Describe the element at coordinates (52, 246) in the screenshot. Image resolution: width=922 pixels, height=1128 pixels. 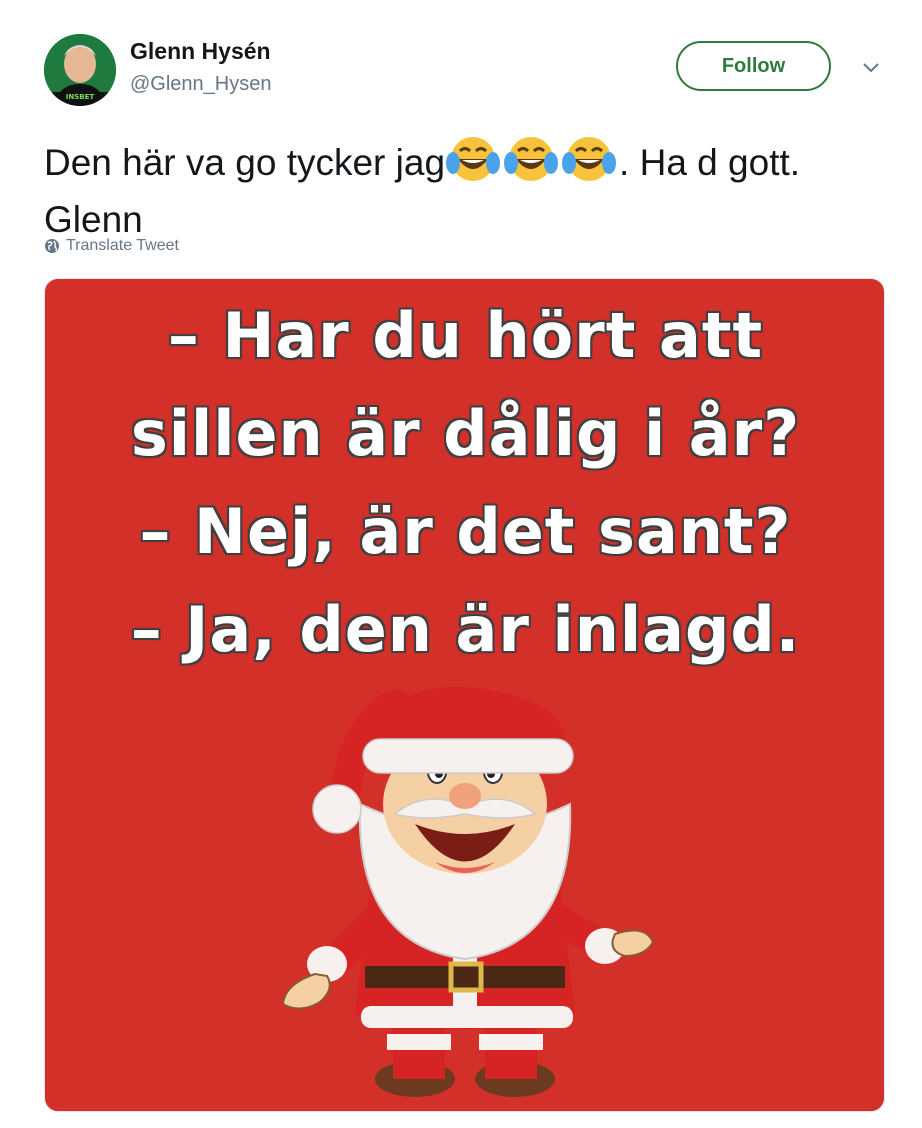
I see `globe-icon` at that location.